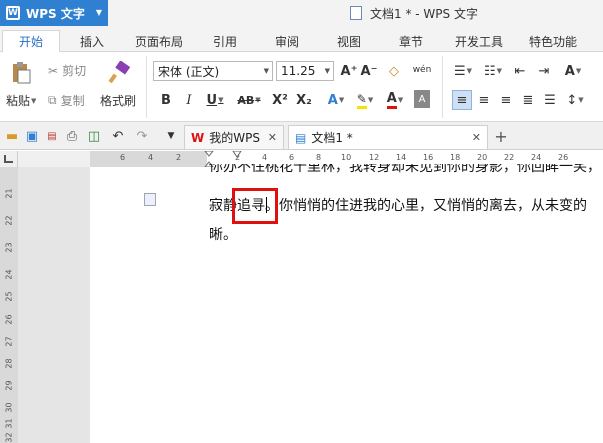 The width and height of the screenshot is (603, 443). What do you see at coordinates (319, 157) in the screenshot?
I see `ruler-tick: 8` at bounding box center [319, 157].